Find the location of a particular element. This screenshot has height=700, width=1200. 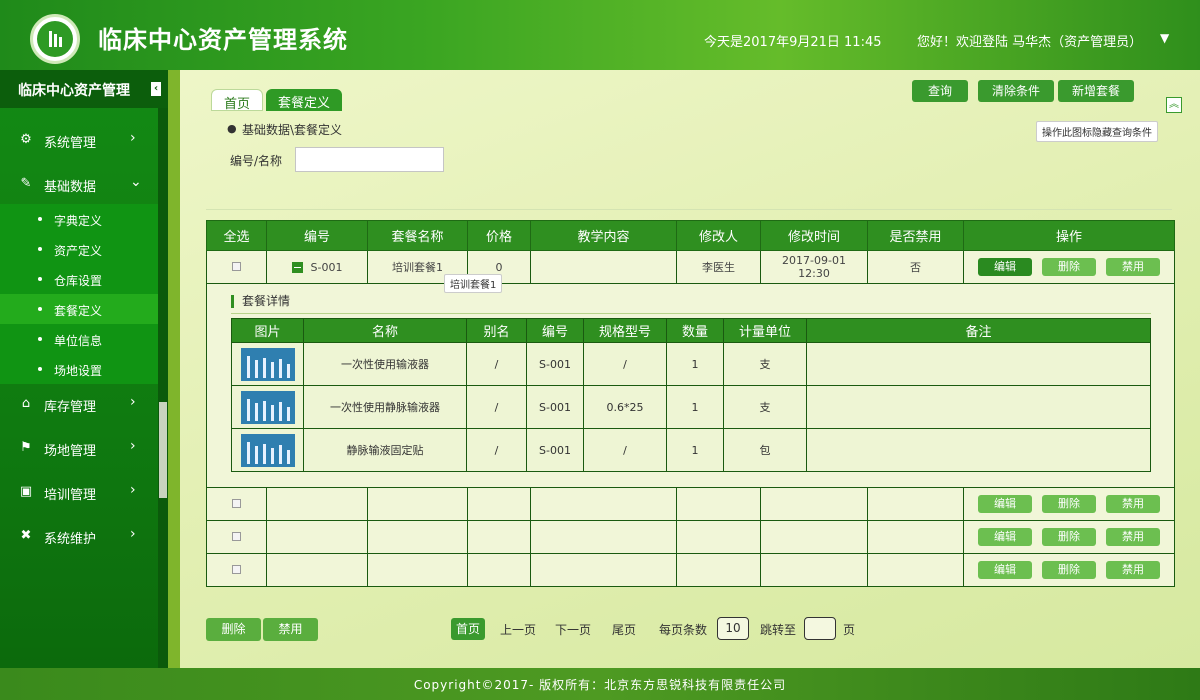

collapse-up-icon: ︽ is located at coordinates (1174, 105).